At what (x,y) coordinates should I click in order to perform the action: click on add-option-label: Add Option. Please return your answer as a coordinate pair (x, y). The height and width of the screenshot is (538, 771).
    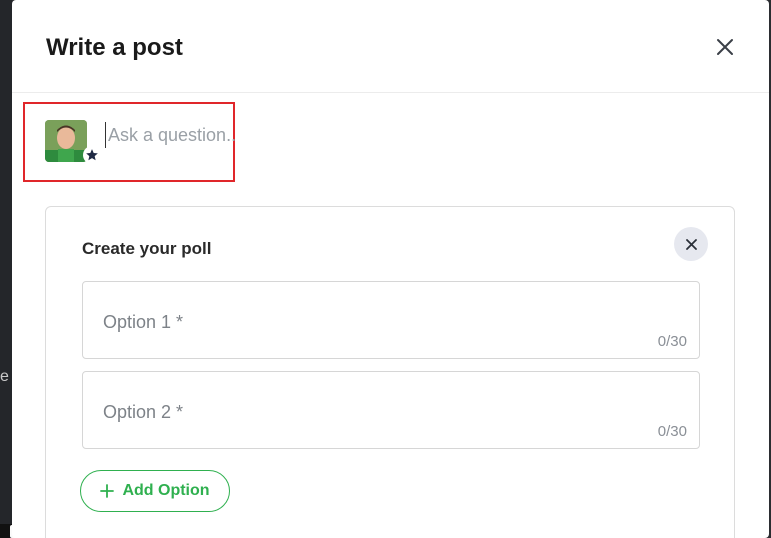
    Looking at the image, I should click on (166, 490).